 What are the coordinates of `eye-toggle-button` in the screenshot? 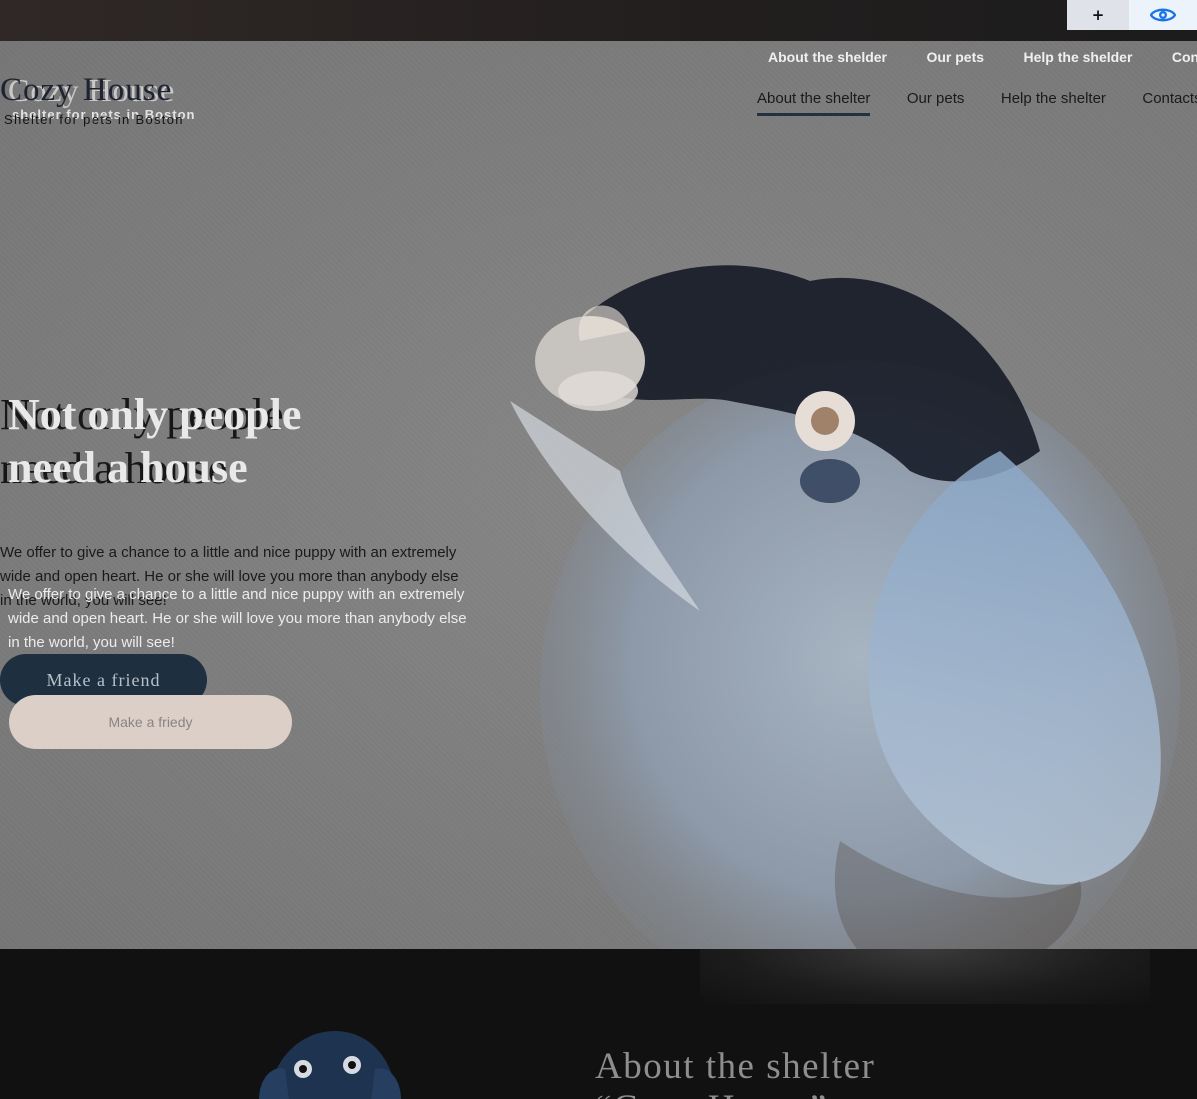 It's located at (1163, 15).